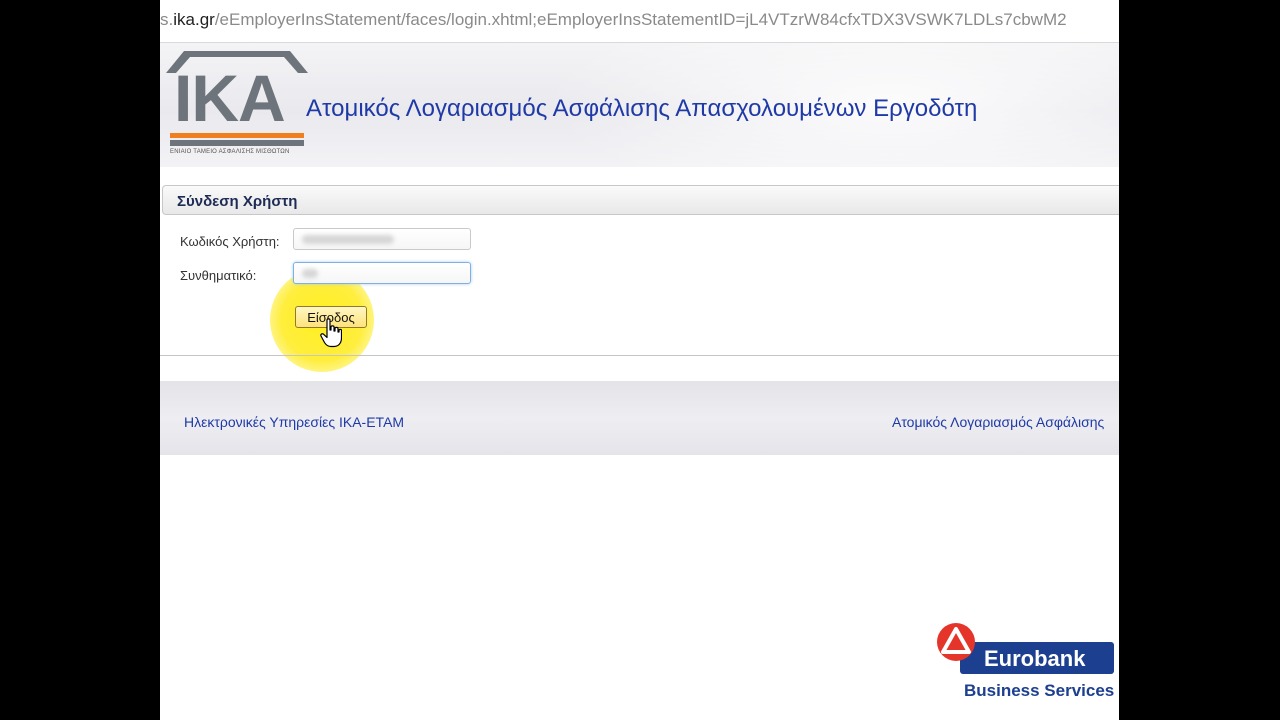 Image resolution: width=1280 pixels, height=720 pixels. What do you see at coordinates (310, 273) in the screenshot?
I see `password-value-redacted` at bounding box center [310, 273].